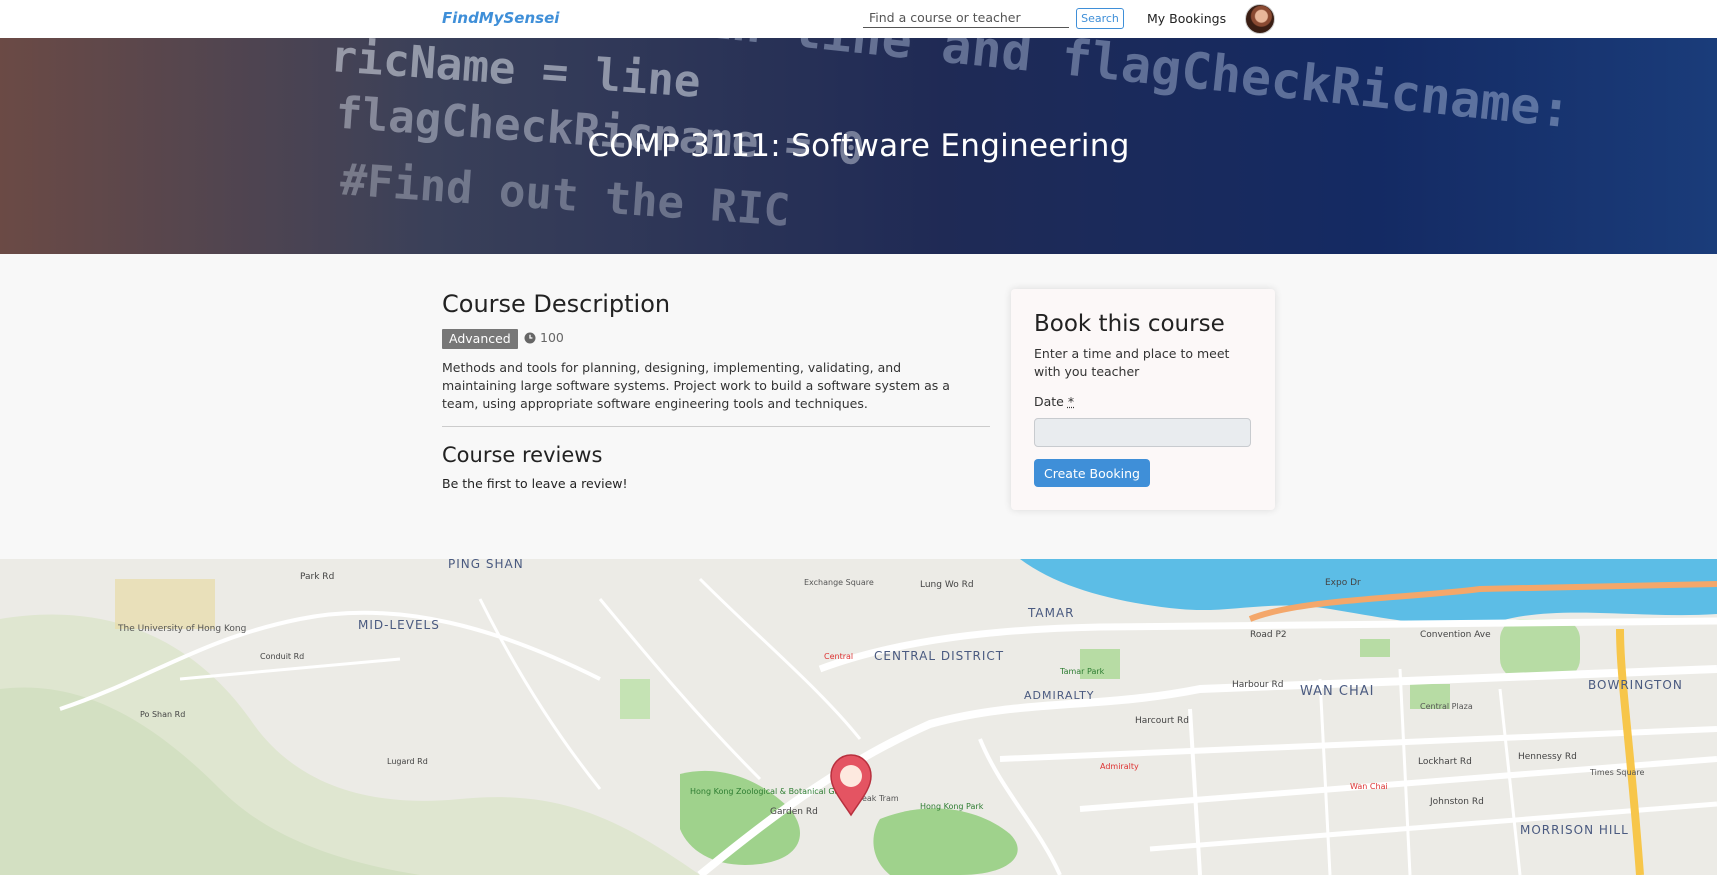  Describe the element at coordinates (1119, 766) in the screenshot. I see `map-label-admiralty-station: Admiralty` at that location.